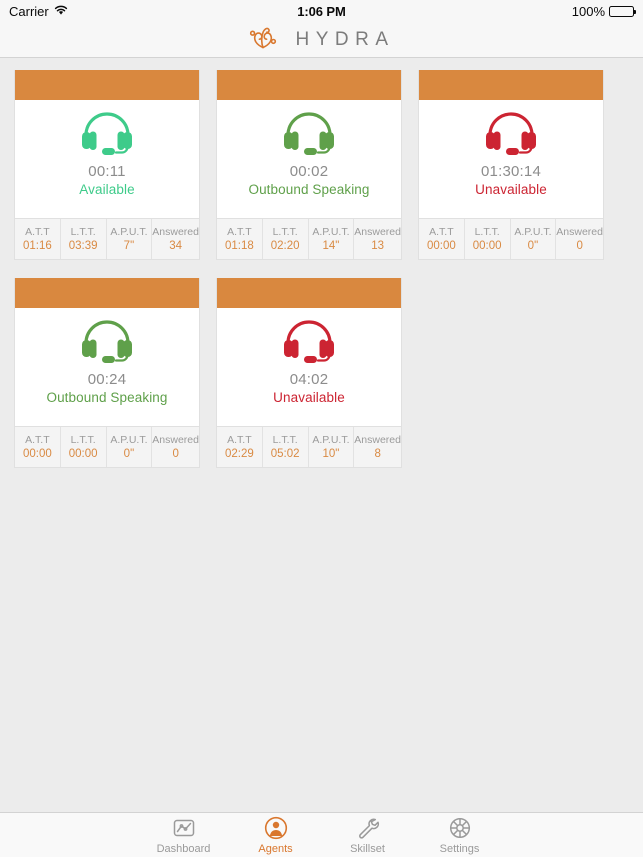  What do you see at coordinates (285, 454) in the screenshot?
I see `agent-stat-value: 05:02` at bounding box center [285, 454].